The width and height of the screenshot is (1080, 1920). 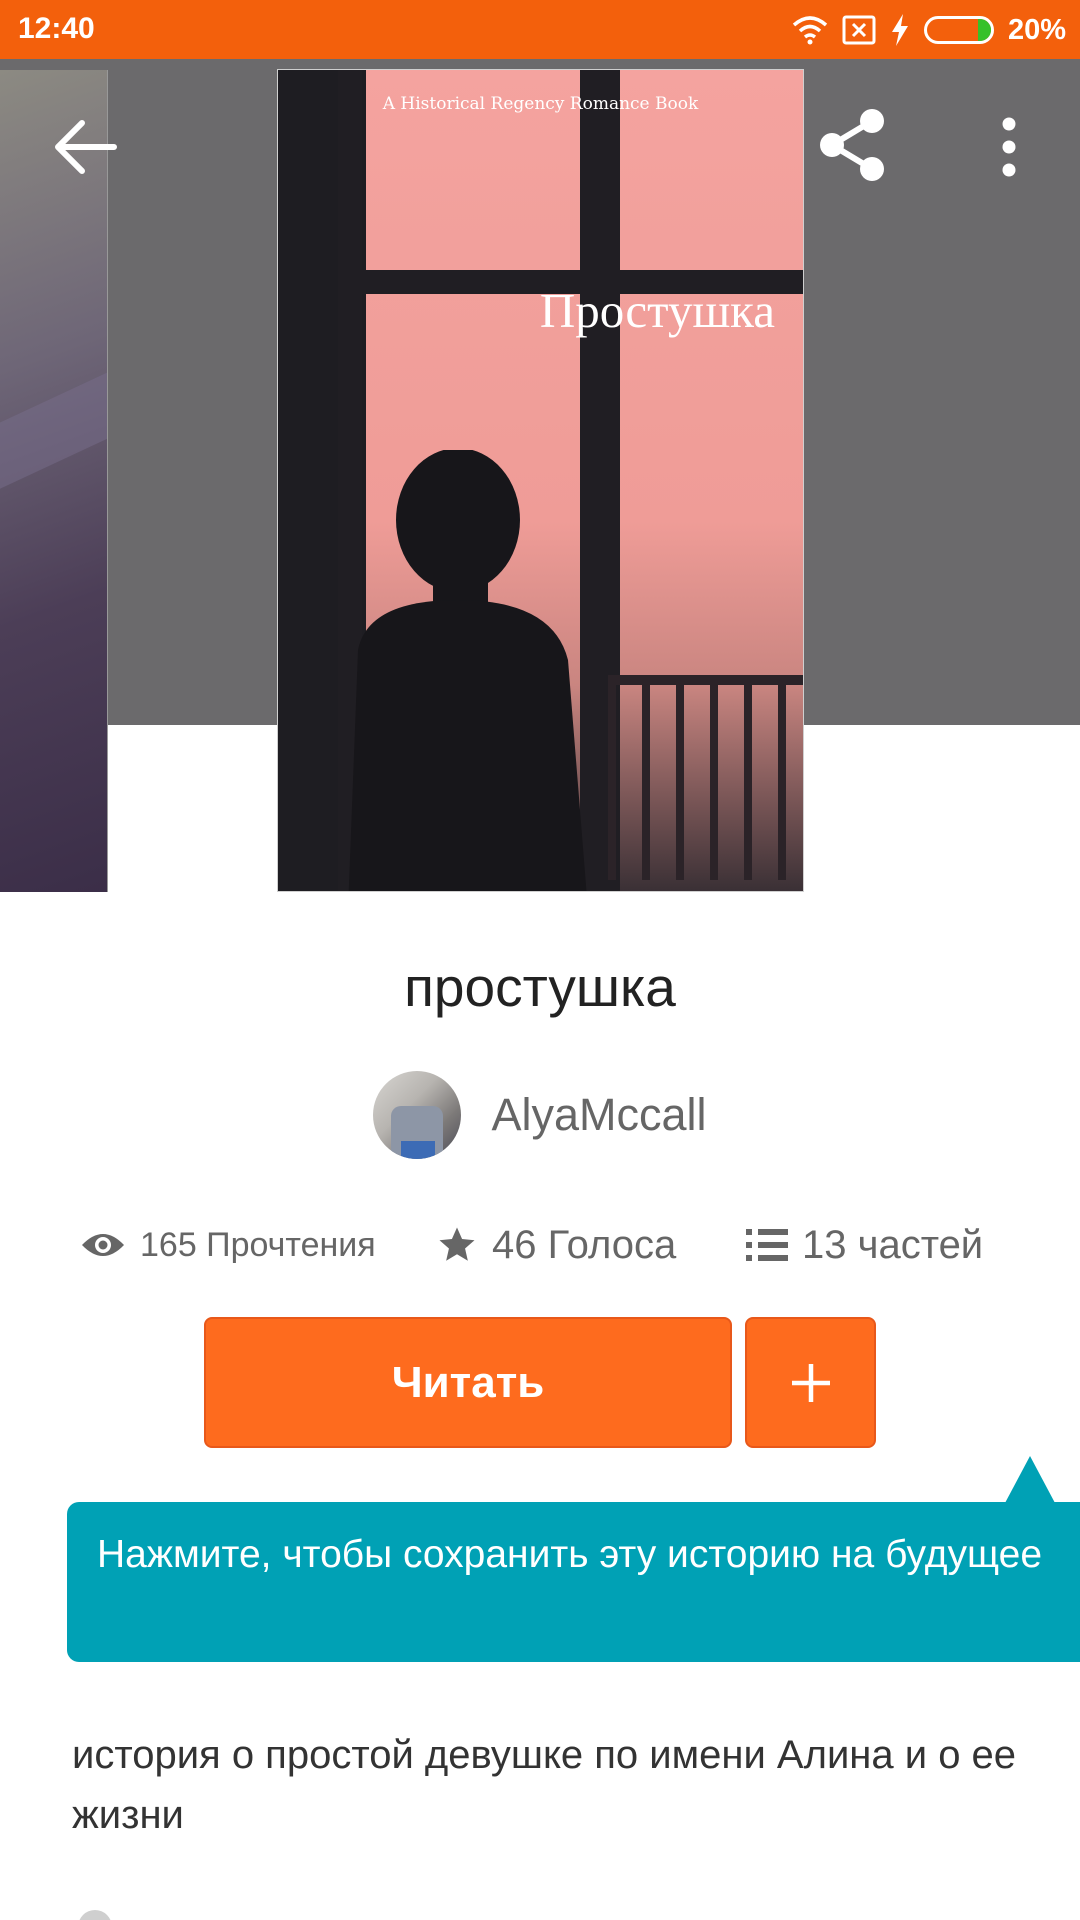 I want to click on author-row: AlyaMccall, so click(x=540, y=1115).